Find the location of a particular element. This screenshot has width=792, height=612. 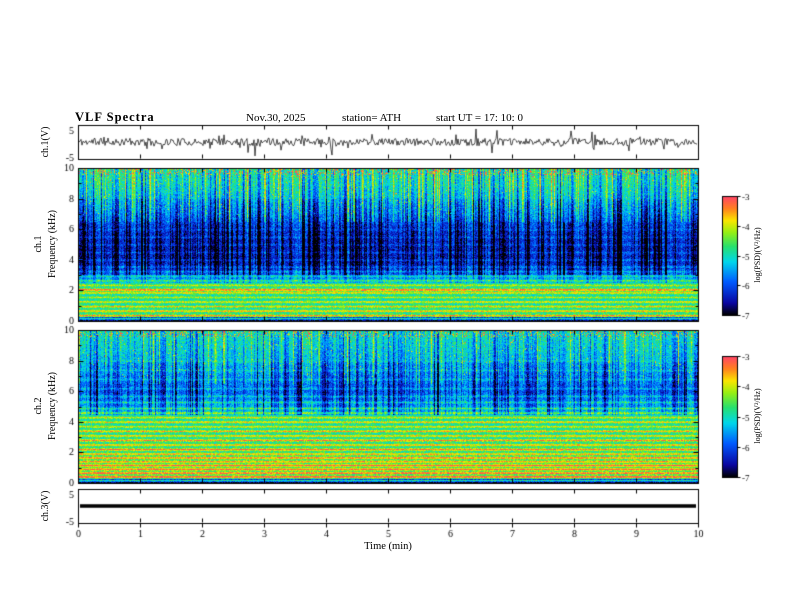

ch2-spectrogram-channel-label: ch.2 is located at coordinates (38, 406).